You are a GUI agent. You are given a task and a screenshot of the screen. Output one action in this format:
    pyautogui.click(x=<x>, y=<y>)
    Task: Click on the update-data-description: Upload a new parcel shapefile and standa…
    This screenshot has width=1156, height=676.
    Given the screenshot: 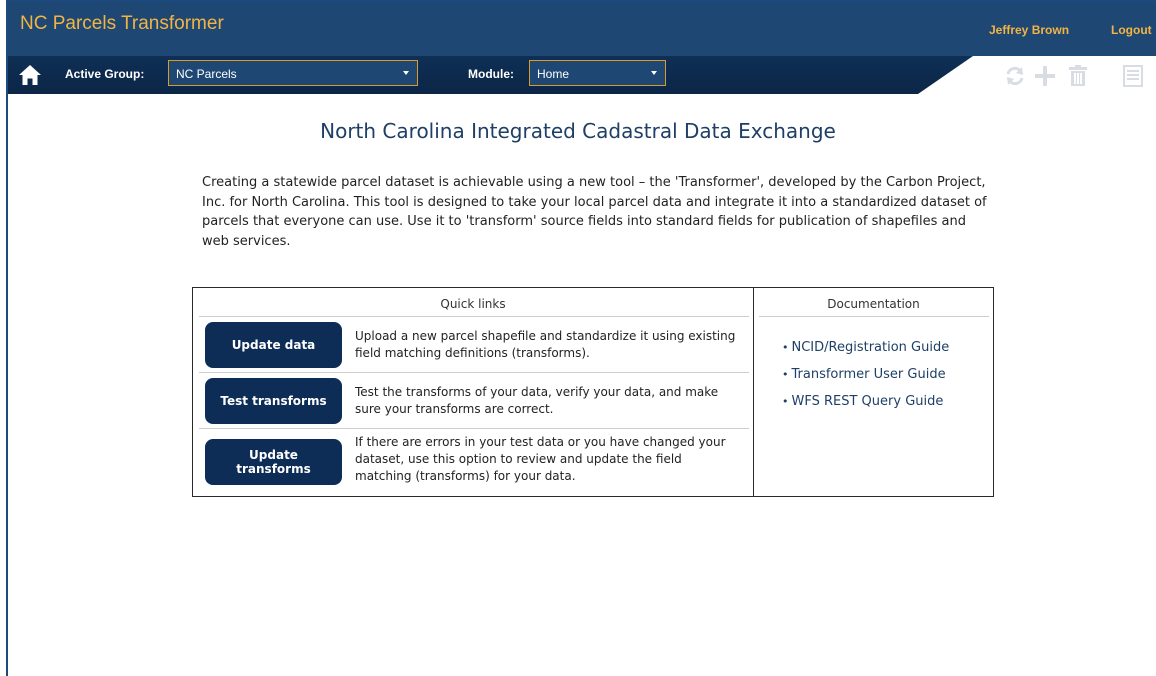 What is the action you would take?
    pyautogui.click(x=545, y=344)
    